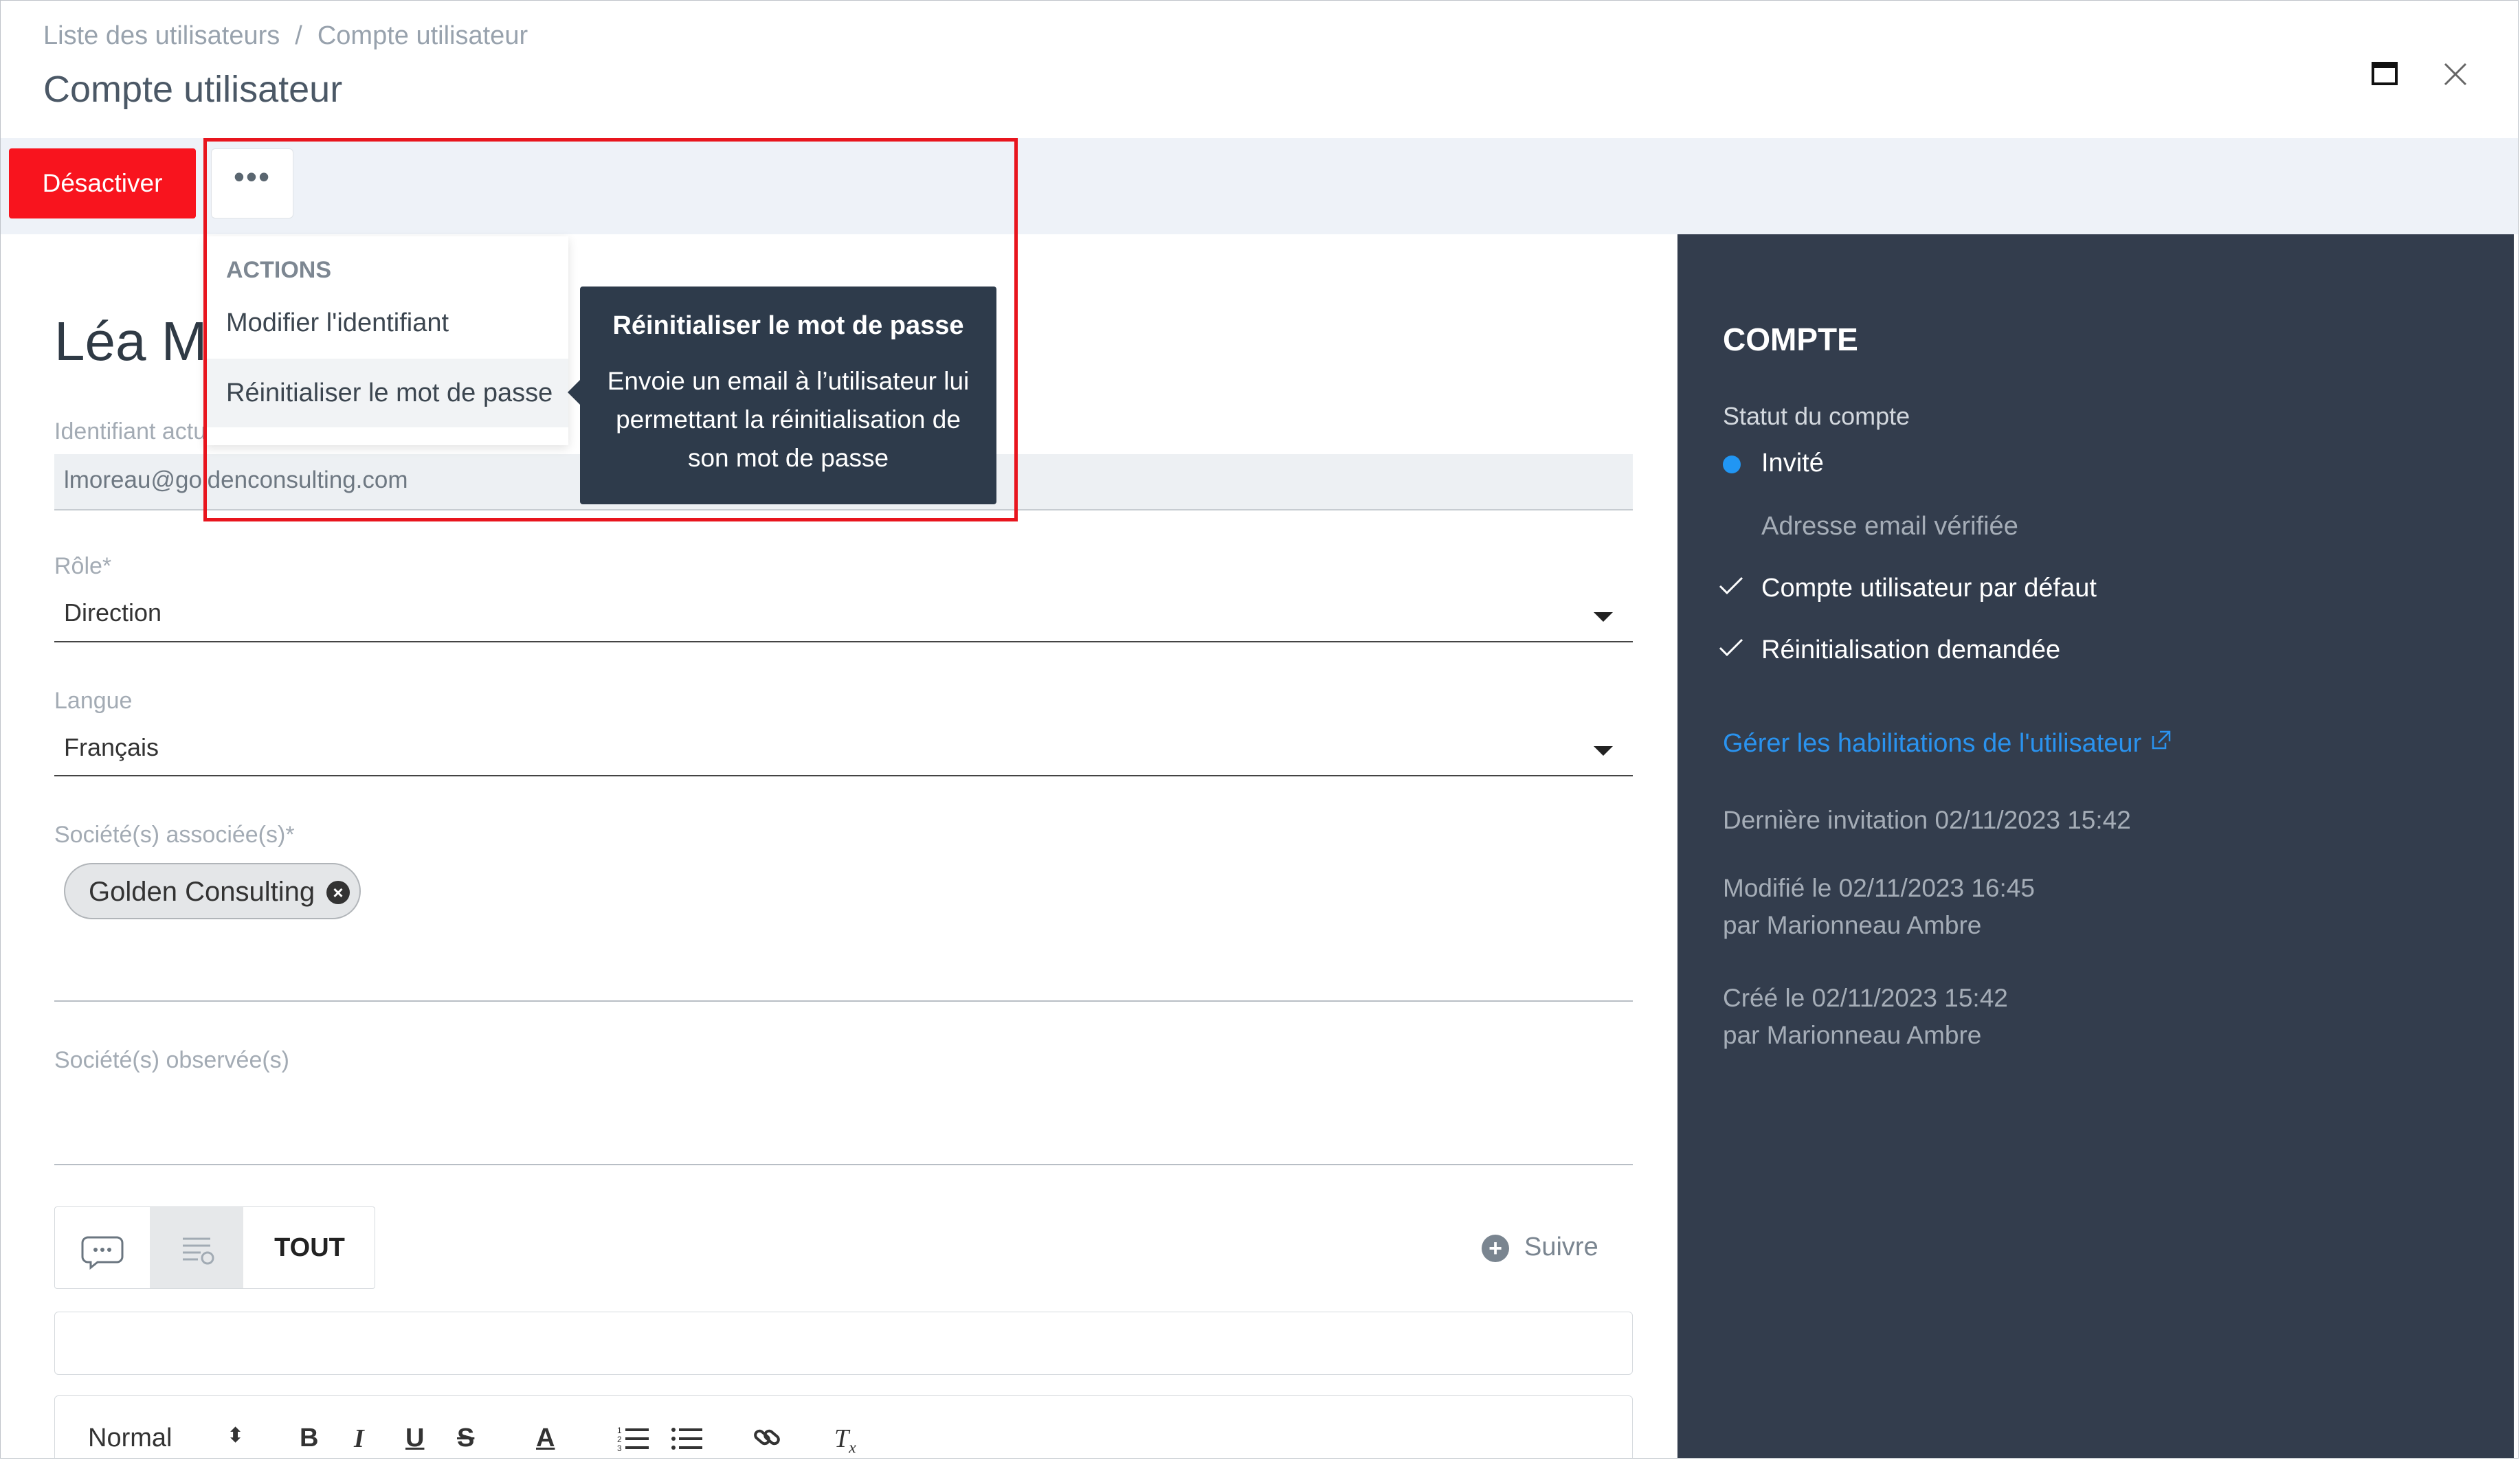  What do you see at coordinates (1852, 1035) in the screenshot?
I see `created-by: par Marionneau Ambre` at bounding box center [1852, 1035].